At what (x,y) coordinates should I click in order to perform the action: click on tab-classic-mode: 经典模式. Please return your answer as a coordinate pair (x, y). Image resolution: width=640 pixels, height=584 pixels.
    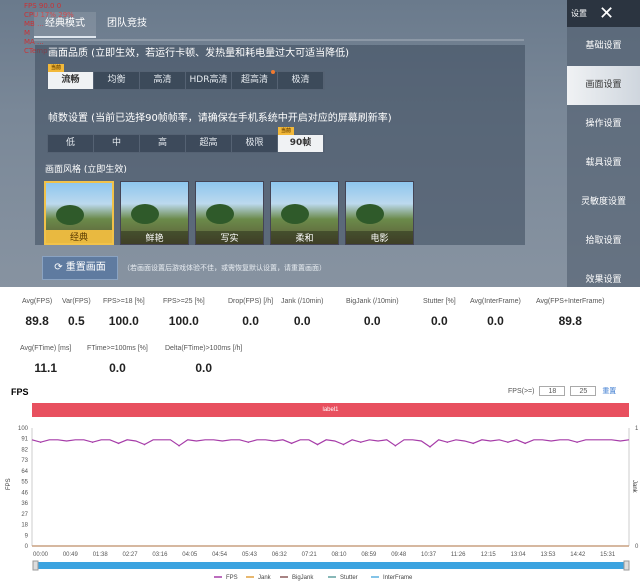
    Looking at the image, I should click on (65, 25).